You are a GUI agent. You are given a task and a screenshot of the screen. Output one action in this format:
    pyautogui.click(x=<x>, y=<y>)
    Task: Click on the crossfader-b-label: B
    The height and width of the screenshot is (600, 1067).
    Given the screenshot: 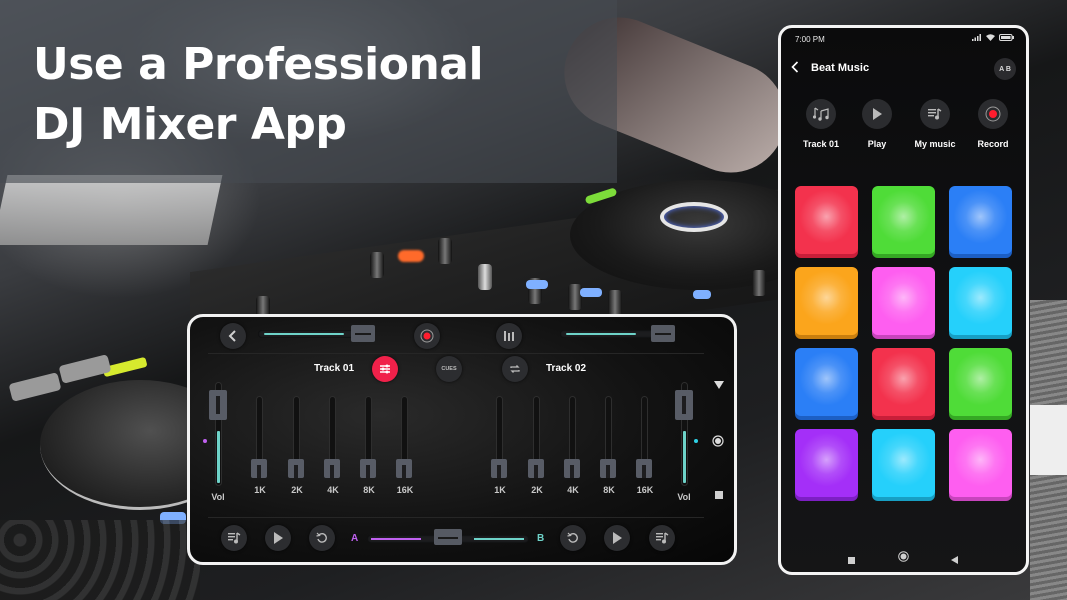 What is the action you would take?
    pyautogui.click(x=541, y=538)
    